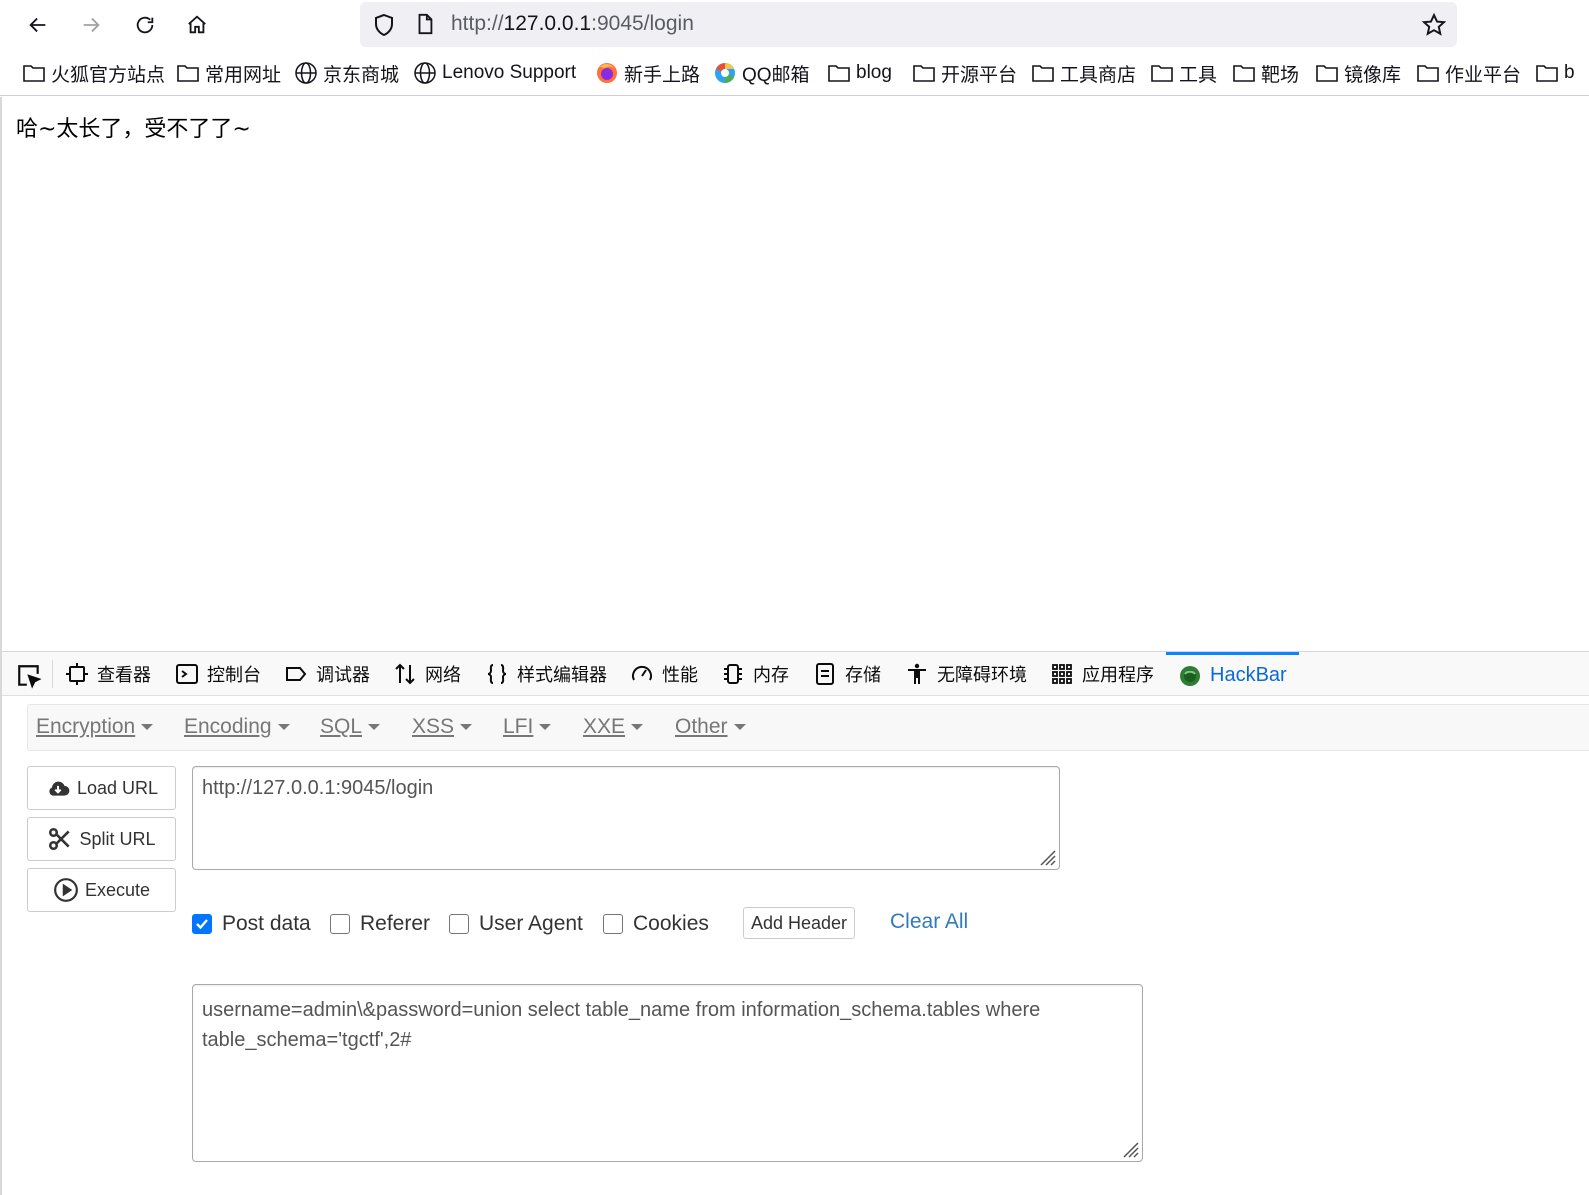 This screenshot has width=1589, height=1195. Describe the element at coordinates (427, 674) in the screenshot. I see `tab-network: 网络` at that location.